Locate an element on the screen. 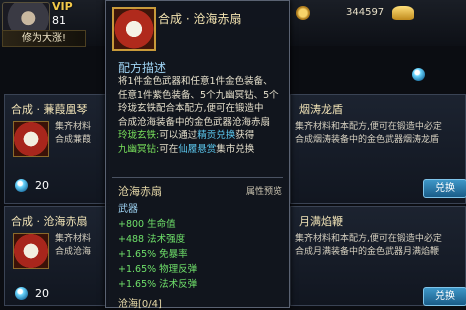  attribute-preview-label: 属性预览 is located at coordinates (264, 192).